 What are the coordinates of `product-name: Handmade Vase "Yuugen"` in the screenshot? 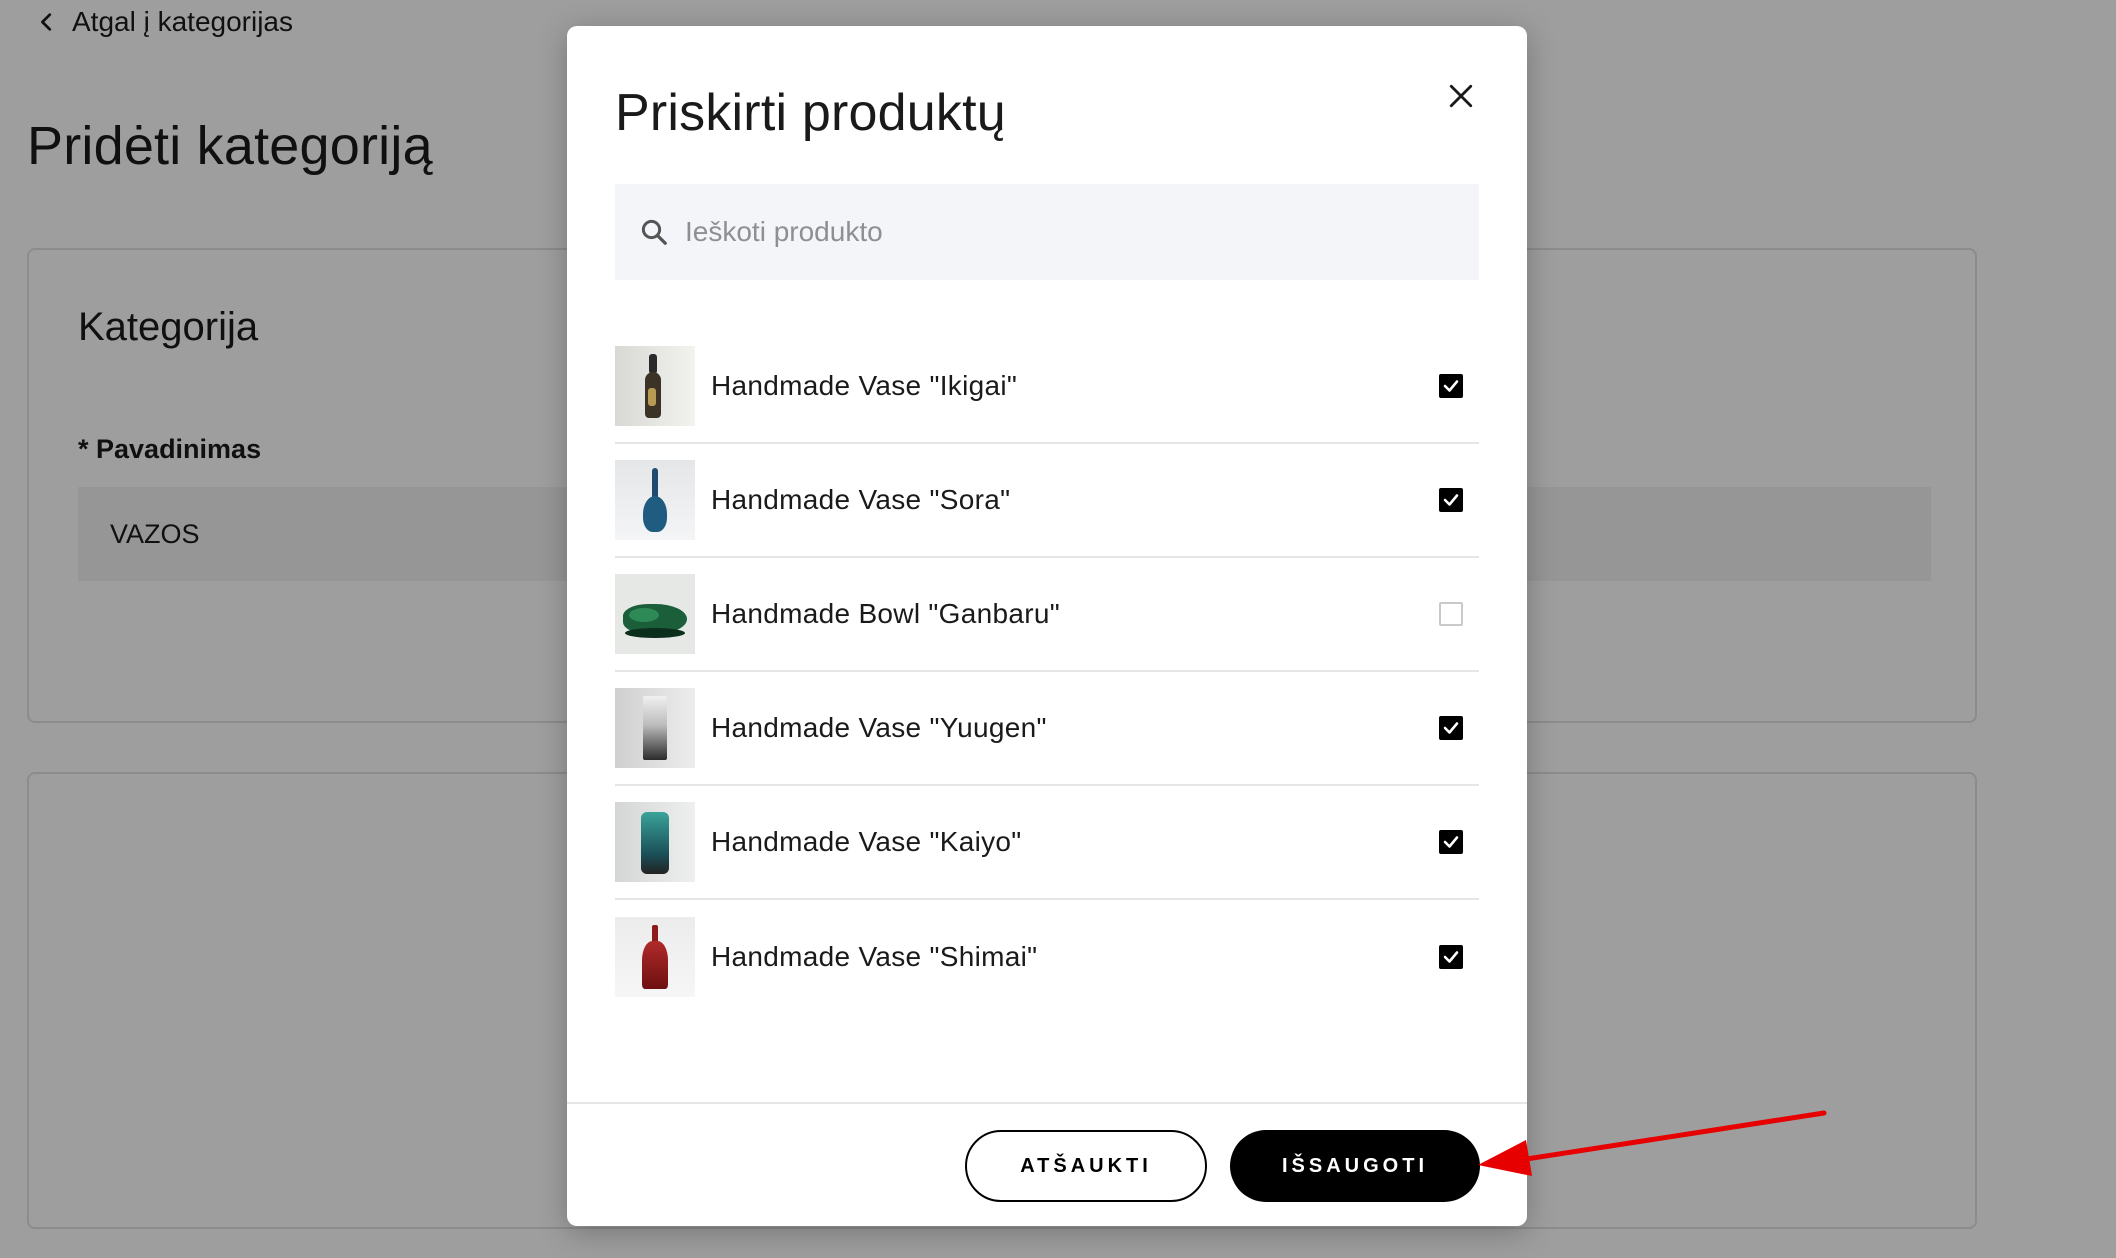 It's located at (879, 727).